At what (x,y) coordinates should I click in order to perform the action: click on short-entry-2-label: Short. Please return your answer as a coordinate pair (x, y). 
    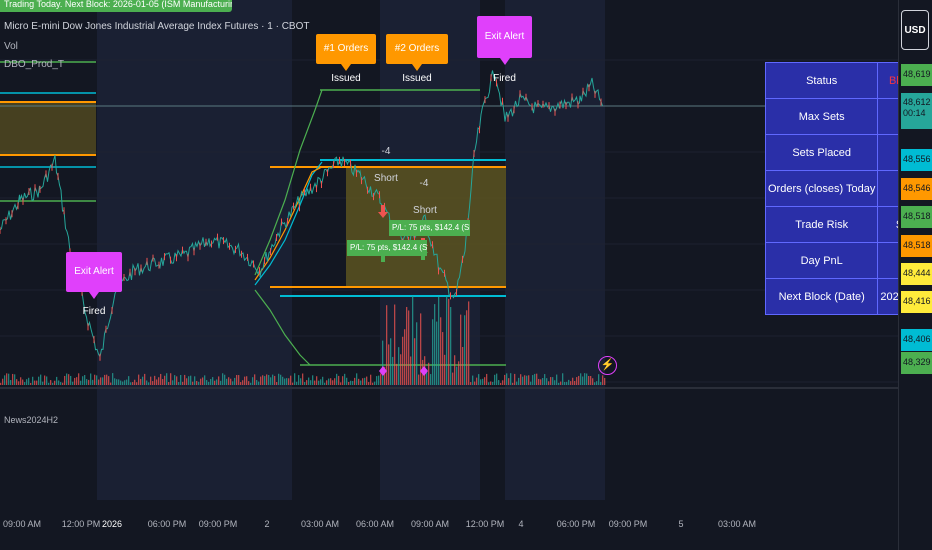
    Looking at the image, I should click on (425, 210).